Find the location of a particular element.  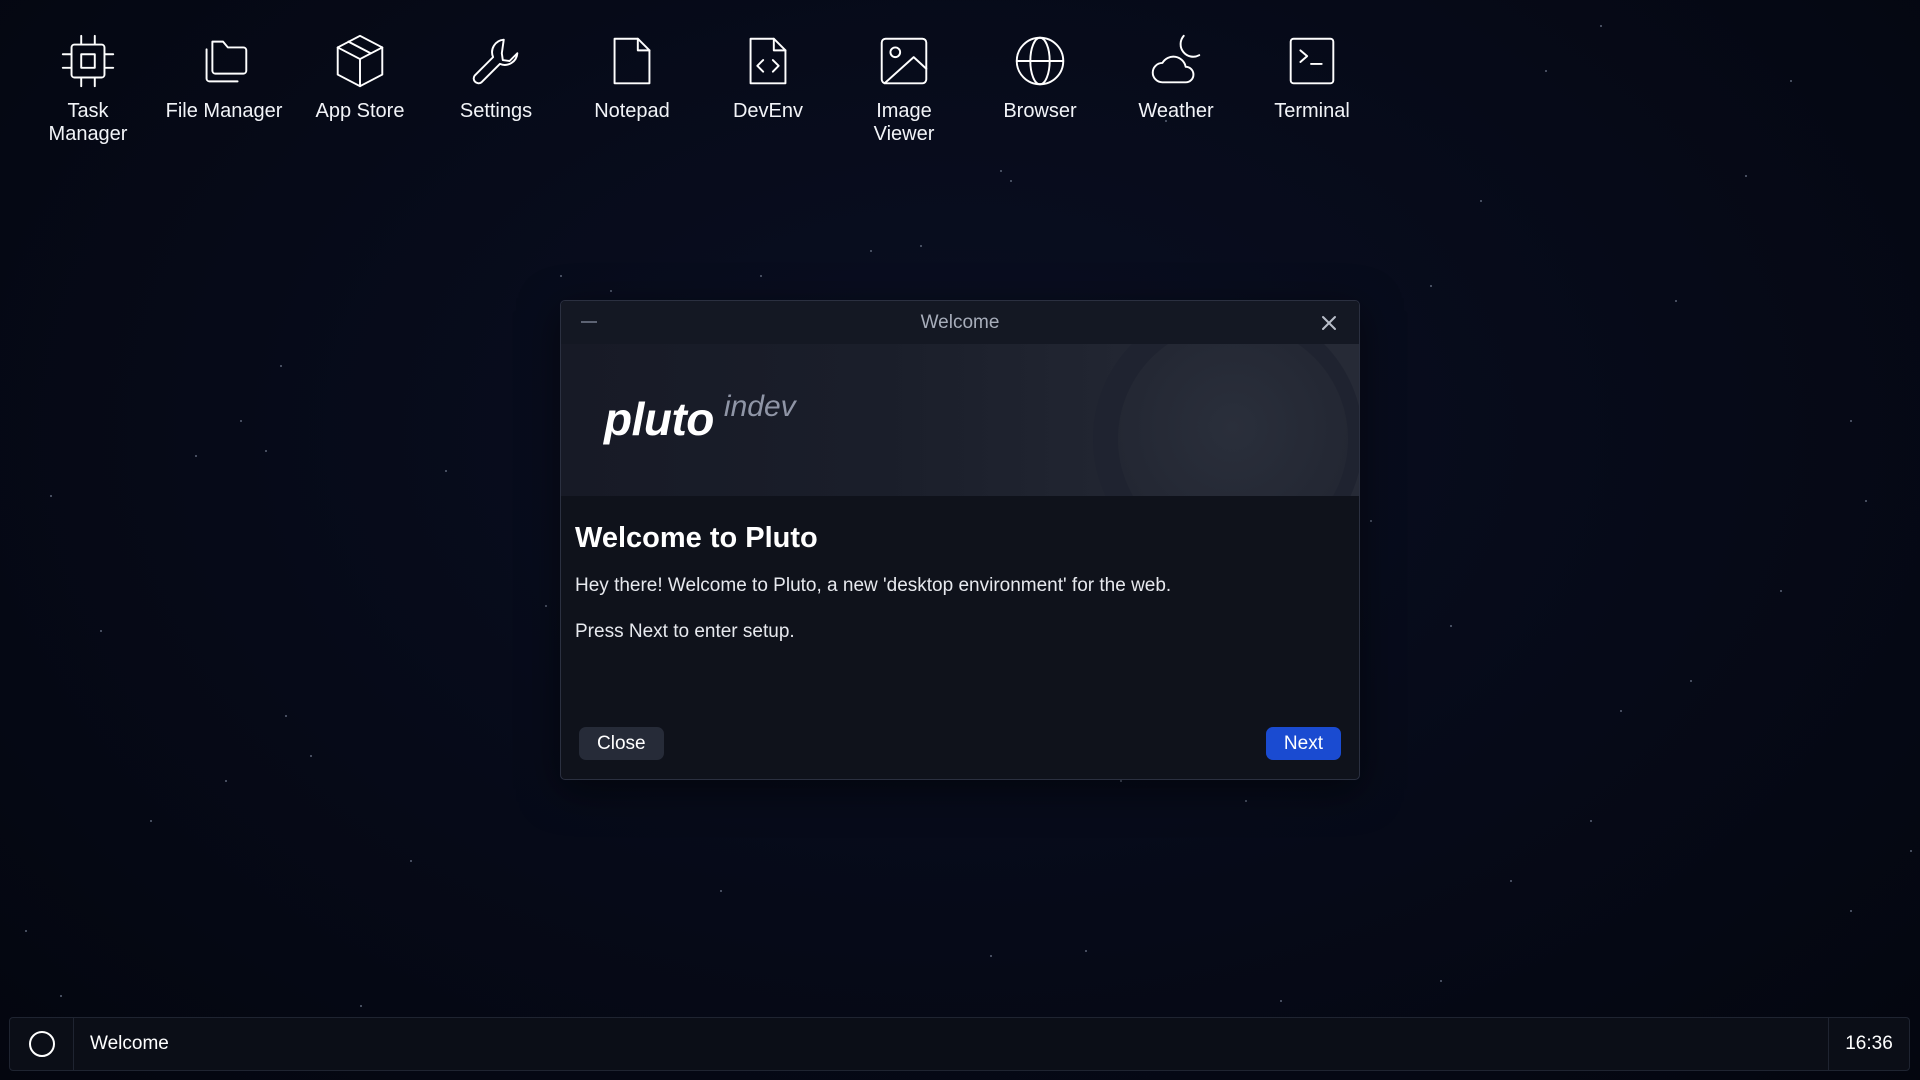

desktop-icon-label: Notepad is located at coordinates (632, 111).